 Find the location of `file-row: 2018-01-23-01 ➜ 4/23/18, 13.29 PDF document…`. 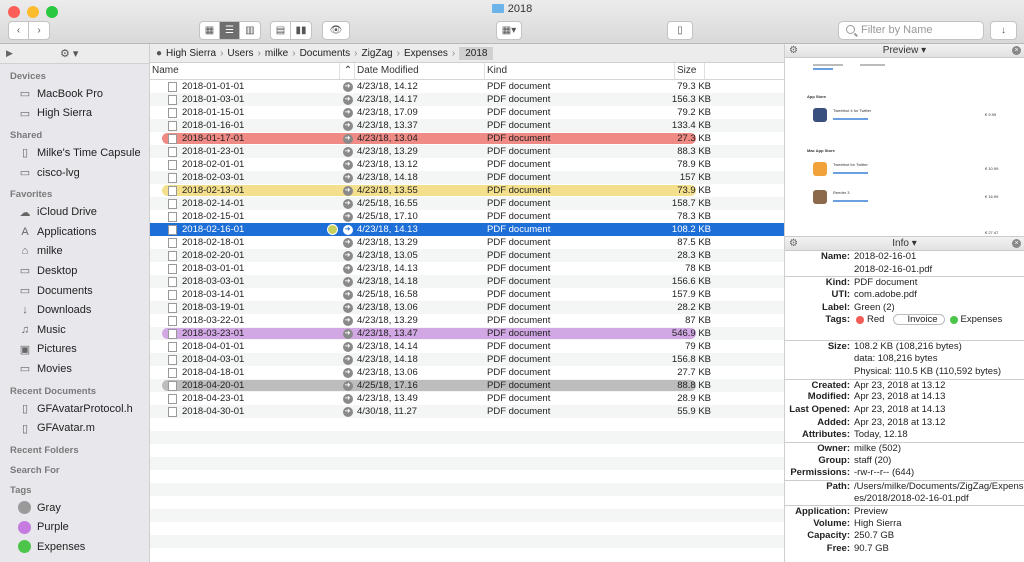

file-row: 2018-01-23-01 ➜ 4/23/18, 13.29 PDF document… is located at coordinates (467, 151).